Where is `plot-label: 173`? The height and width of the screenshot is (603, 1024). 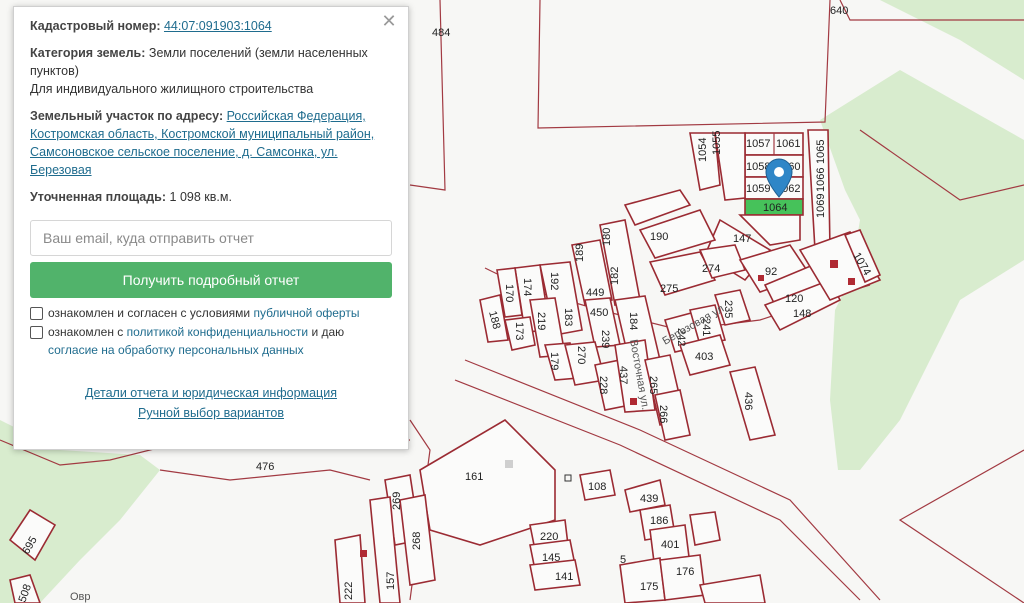
plot-label: 173 is located at coordinates (519, 331).